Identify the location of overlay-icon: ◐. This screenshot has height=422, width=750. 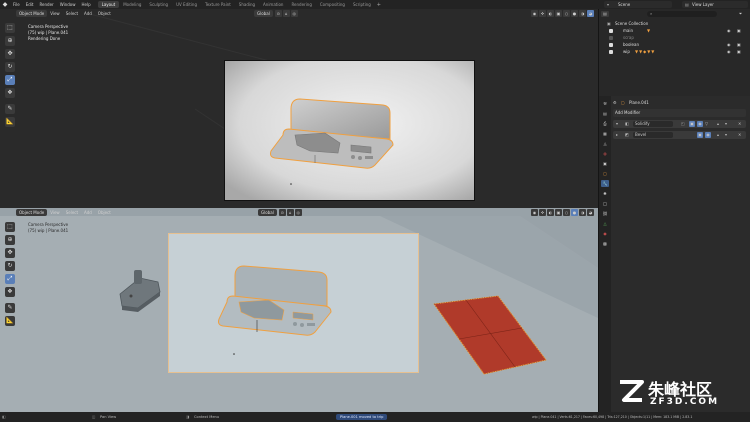
(550, 13).